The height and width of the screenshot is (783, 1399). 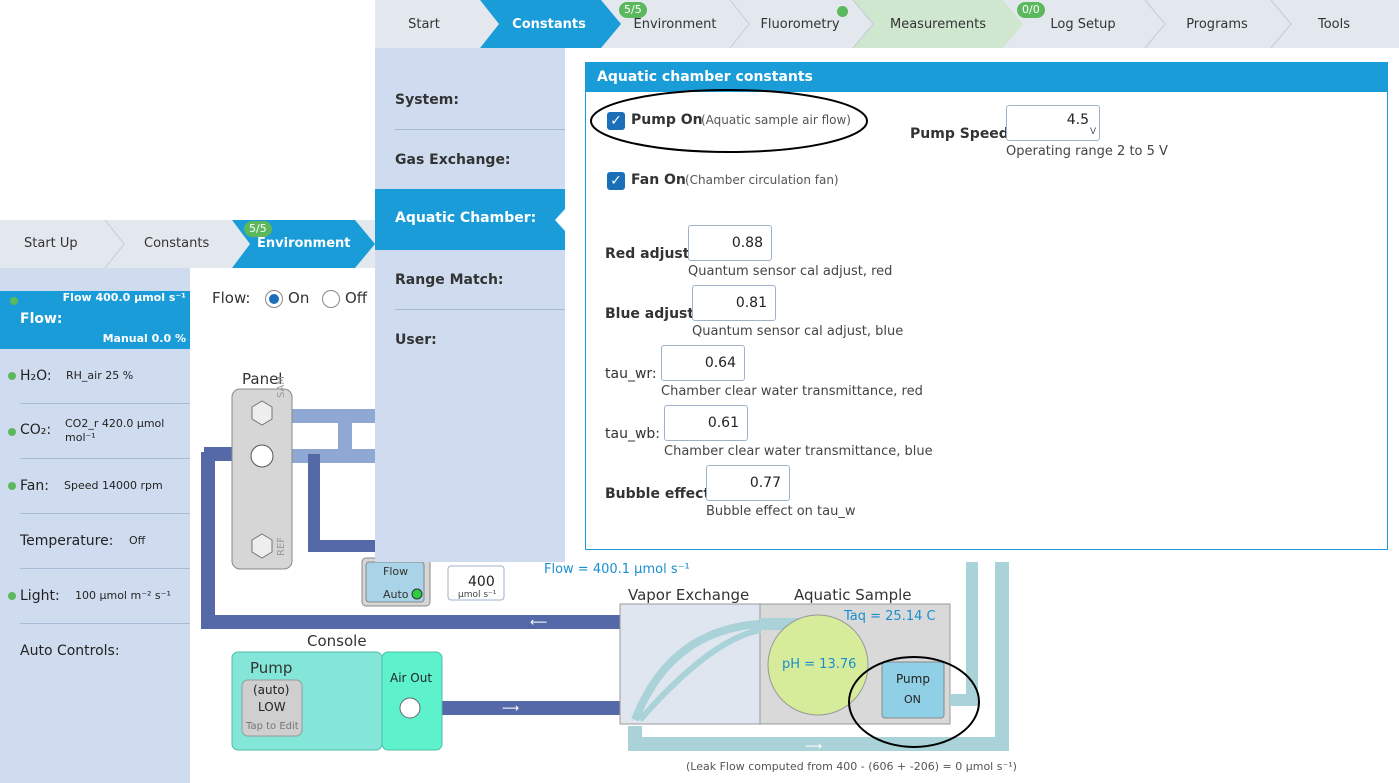 I want to click on tab-start-up: Start Up, so click(x=424, y=41).